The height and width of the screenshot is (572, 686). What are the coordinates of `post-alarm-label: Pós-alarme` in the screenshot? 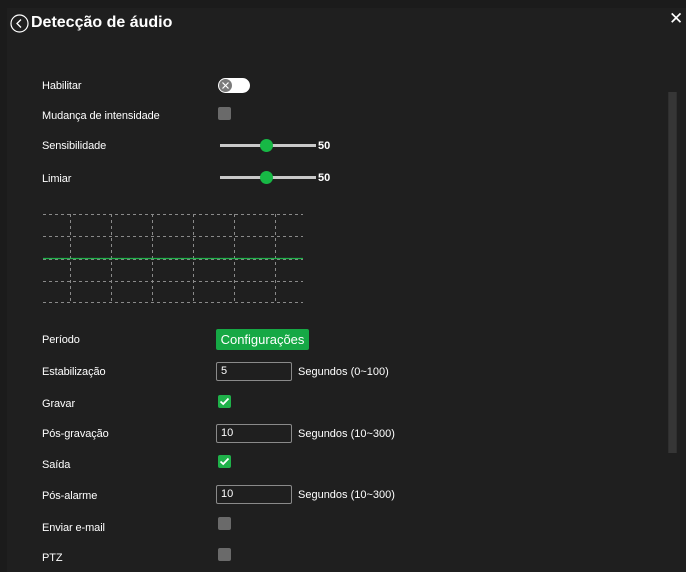 It's located at (70, 496).